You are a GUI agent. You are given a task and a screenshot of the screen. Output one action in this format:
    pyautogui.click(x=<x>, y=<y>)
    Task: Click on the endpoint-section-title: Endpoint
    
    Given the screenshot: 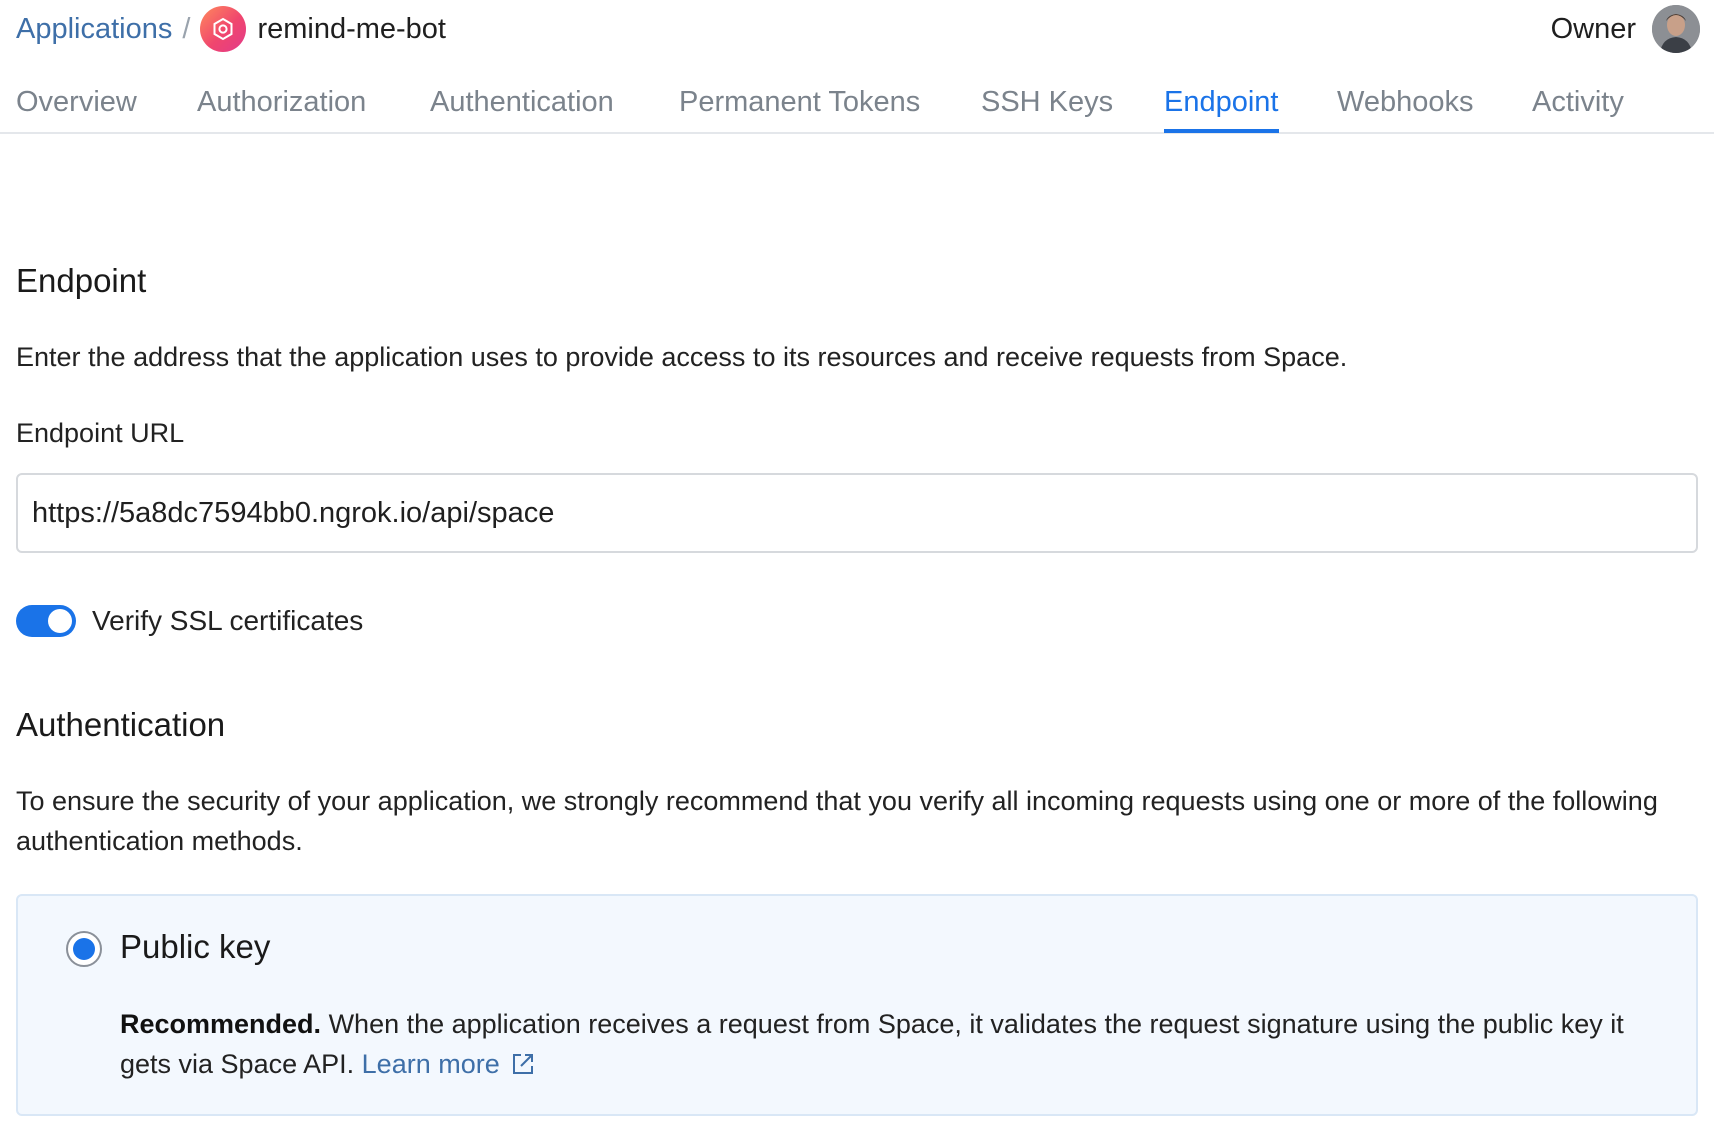 What is the action you would take?
    pyautogui.click(x=81, y=280)
    